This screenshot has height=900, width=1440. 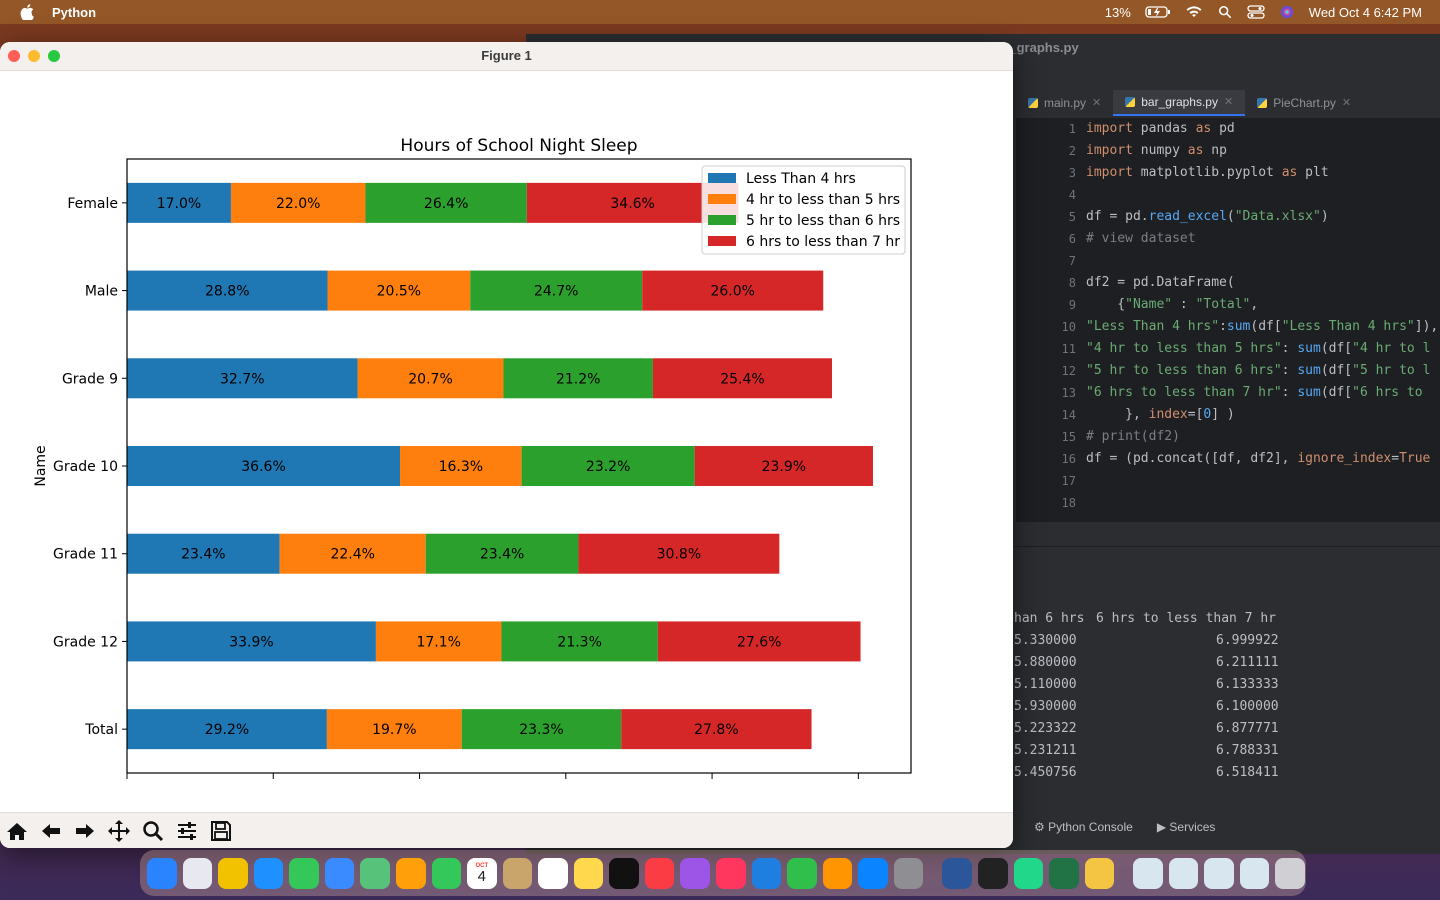 What do you see at coordinates (54, 56) in the screenshot?
I see `zoom-window-button` at bounding box center [54, 56].